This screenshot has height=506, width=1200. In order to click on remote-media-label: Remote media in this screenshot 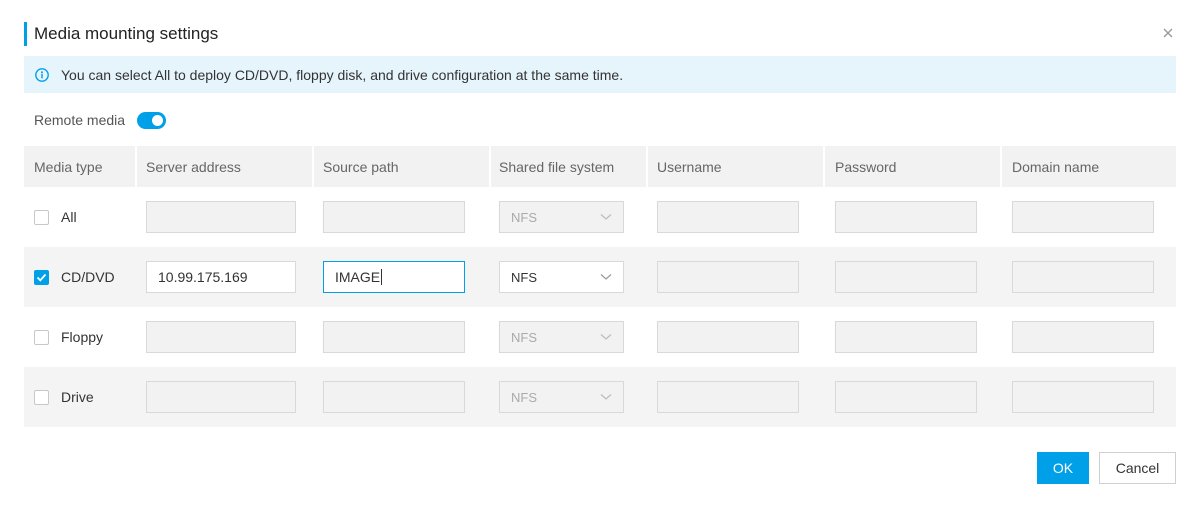, I will do `click(80, 120)`.